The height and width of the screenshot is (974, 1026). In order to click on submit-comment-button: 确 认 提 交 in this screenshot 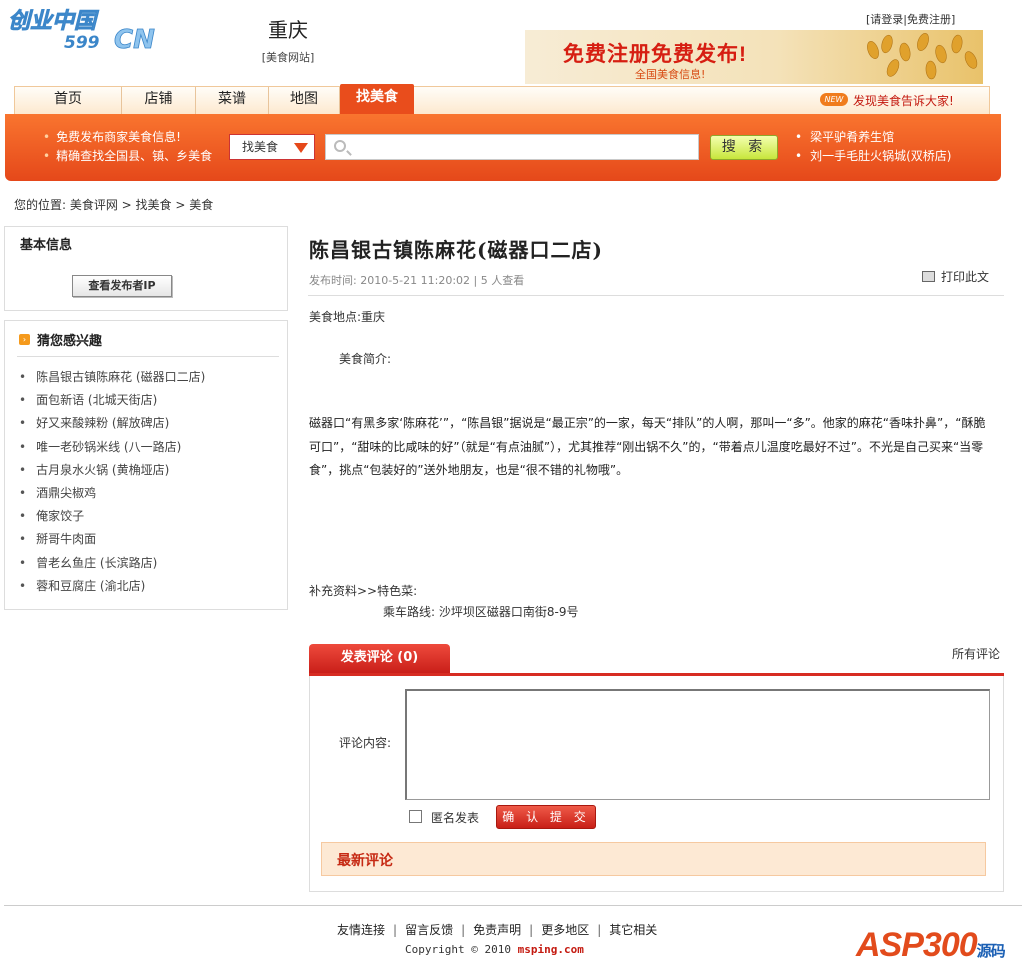, I will do `click(546, 817)`.